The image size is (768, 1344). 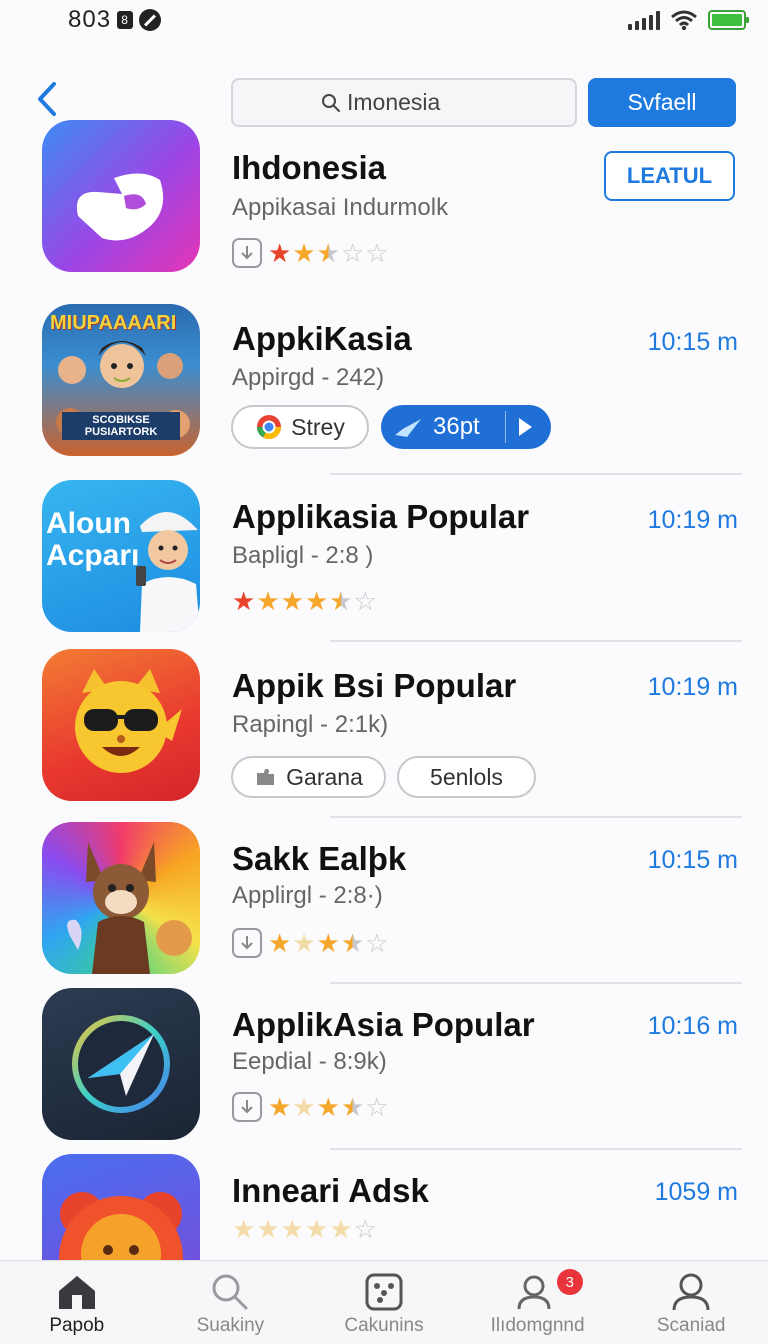 I want to click on get-button: LEATUL, so click(x=669, y=176).